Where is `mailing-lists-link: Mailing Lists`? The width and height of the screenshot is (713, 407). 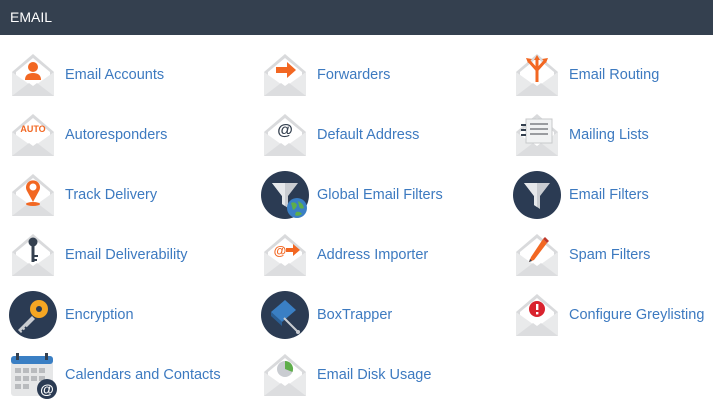 mailing-lists-link: Mailing Lists is located at coordinates (580, 135).